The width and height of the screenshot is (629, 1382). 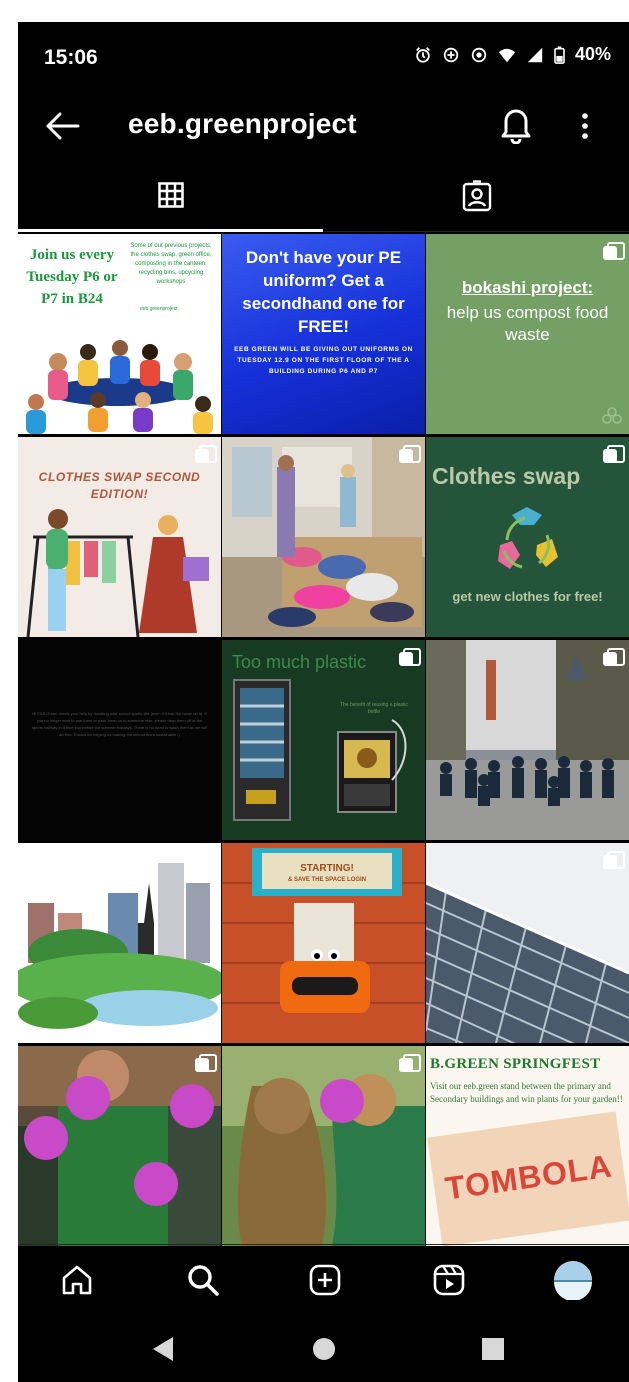 I want to click on battery-percent: 40%, so click(x=592, y=54).